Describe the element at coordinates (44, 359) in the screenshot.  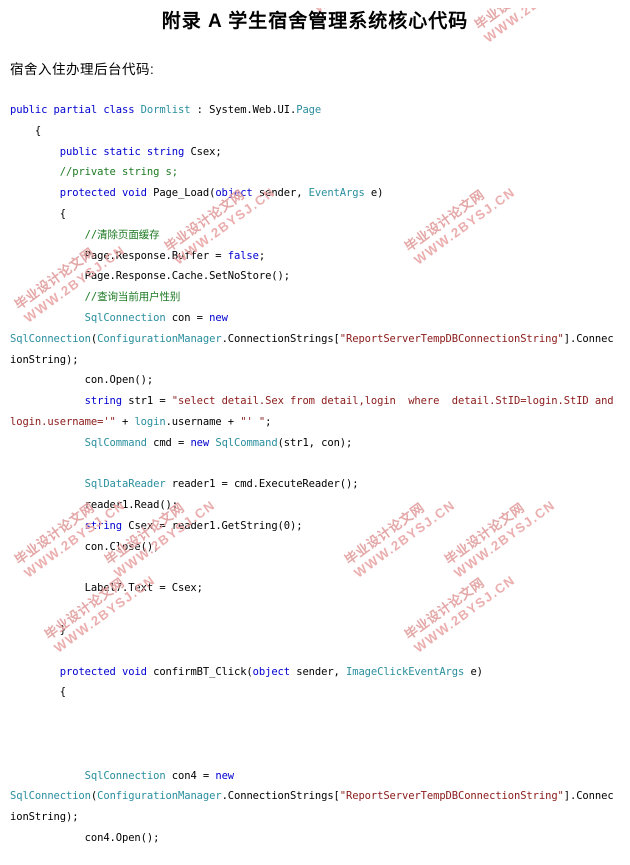
I see `code-token: ionString);` at that location.